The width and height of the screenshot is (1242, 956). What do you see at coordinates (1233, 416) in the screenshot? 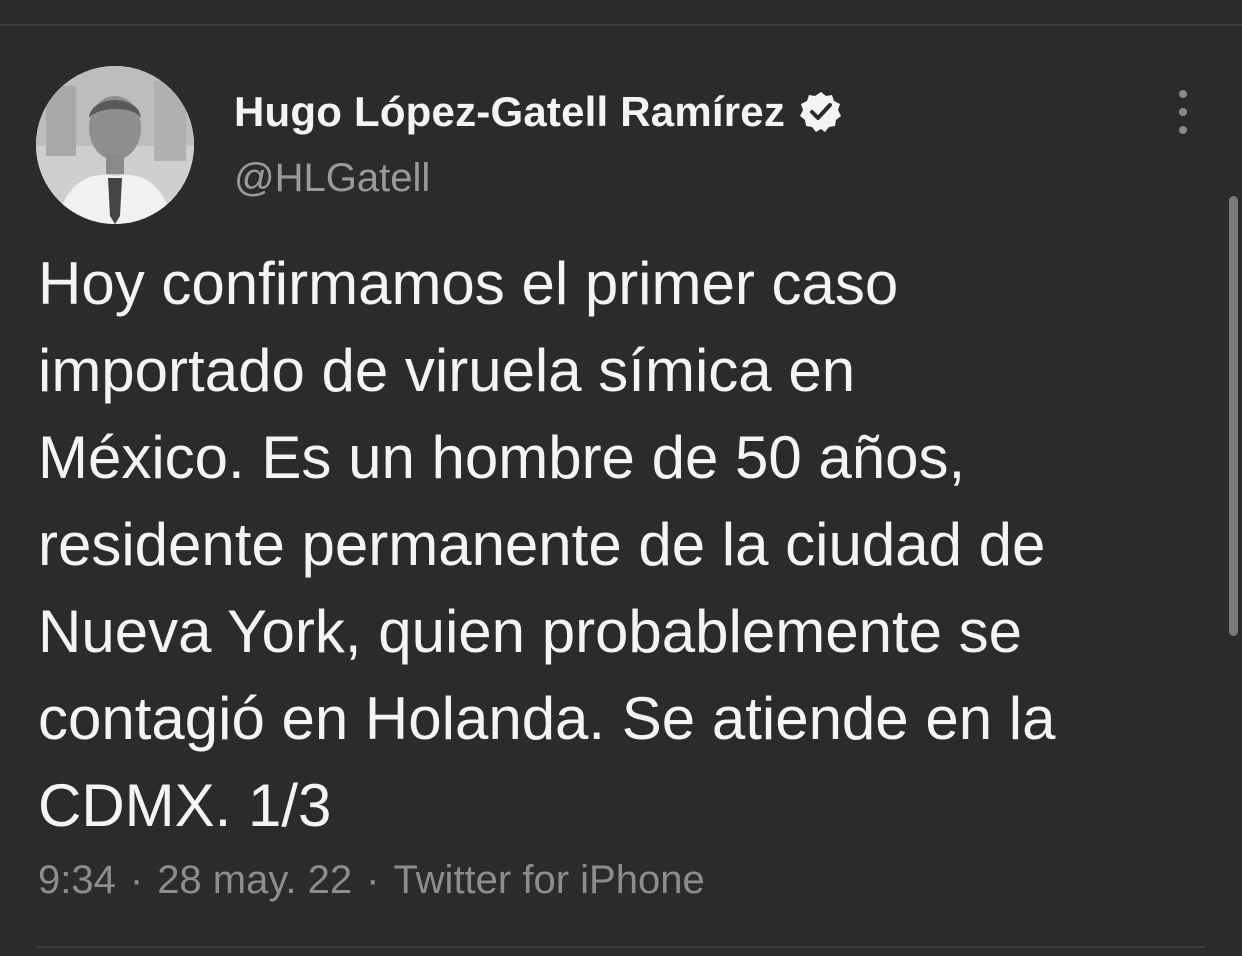
I see `scrollbar` at bounding box center [1233, 416].